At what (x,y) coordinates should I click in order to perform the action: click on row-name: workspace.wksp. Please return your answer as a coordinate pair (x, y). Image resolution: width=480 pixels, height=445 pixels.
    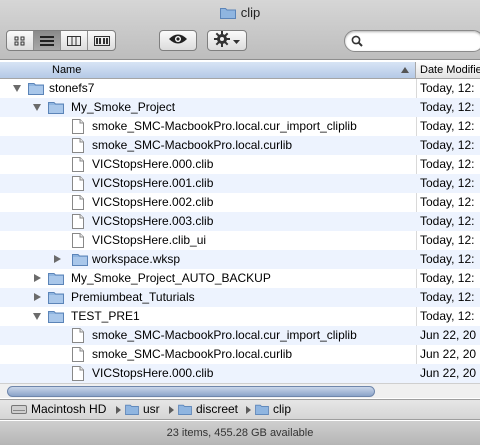
    Looking at the image, I should click on (136, 259).